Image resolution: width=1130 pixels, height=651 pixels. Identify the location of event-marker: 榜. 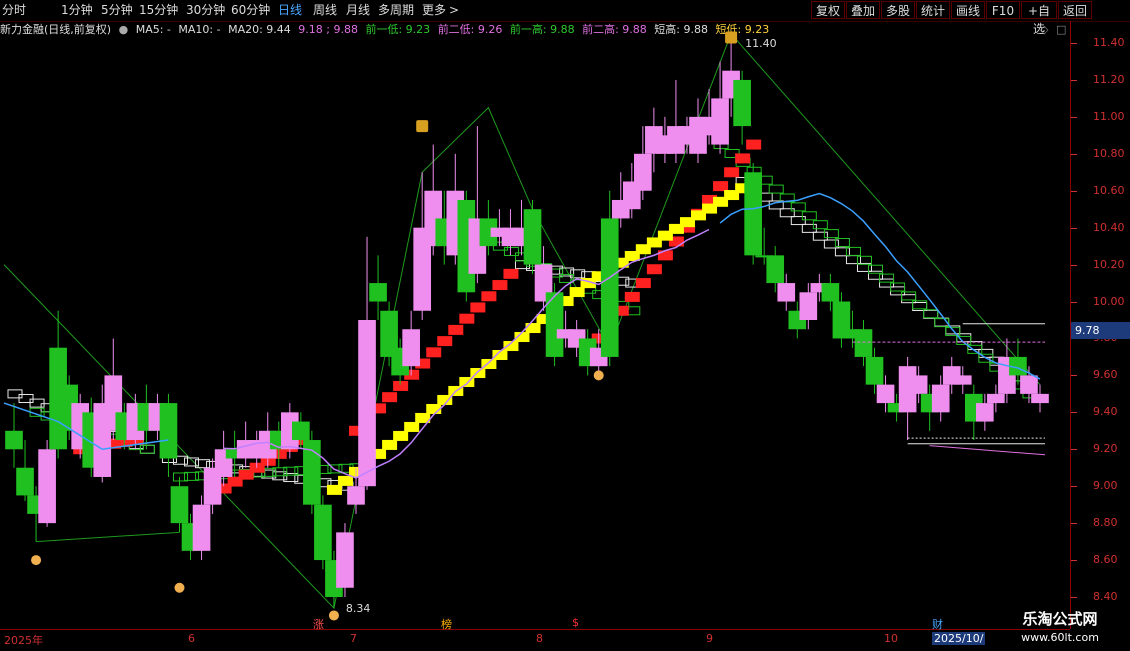
(446, 624).